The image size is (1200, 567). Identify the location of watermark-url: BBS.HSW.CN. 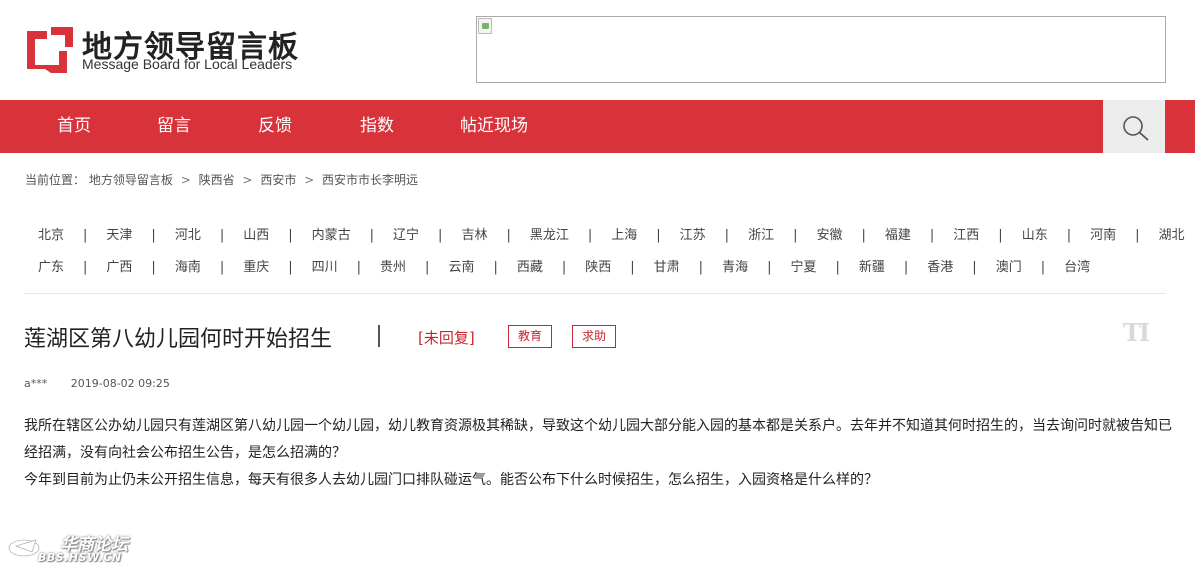
(80, 557).